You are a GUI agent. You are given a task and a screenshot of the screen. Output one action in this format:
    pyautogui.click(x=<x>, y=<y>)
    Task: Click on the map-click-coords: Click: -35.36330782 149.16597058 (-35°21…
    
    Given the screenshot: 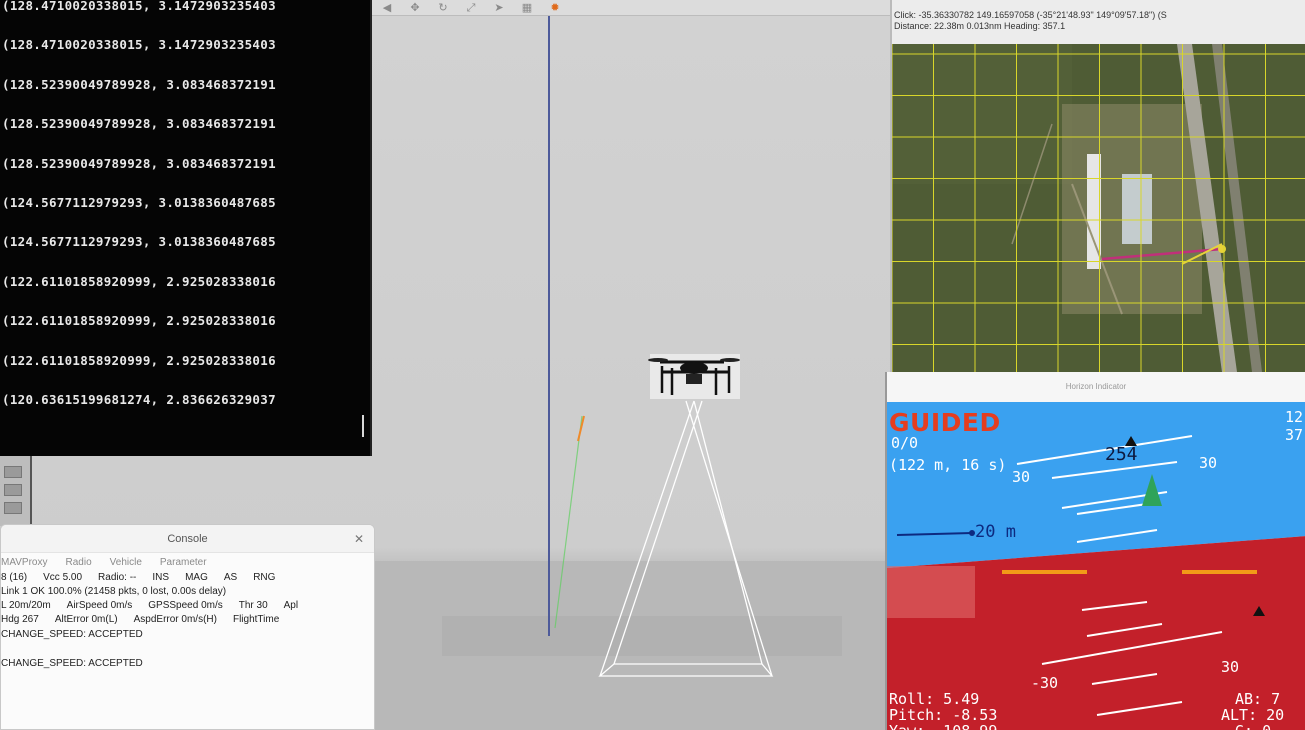 What is the action you would take?
    pyautogui.click(x=1030, y=15)
    